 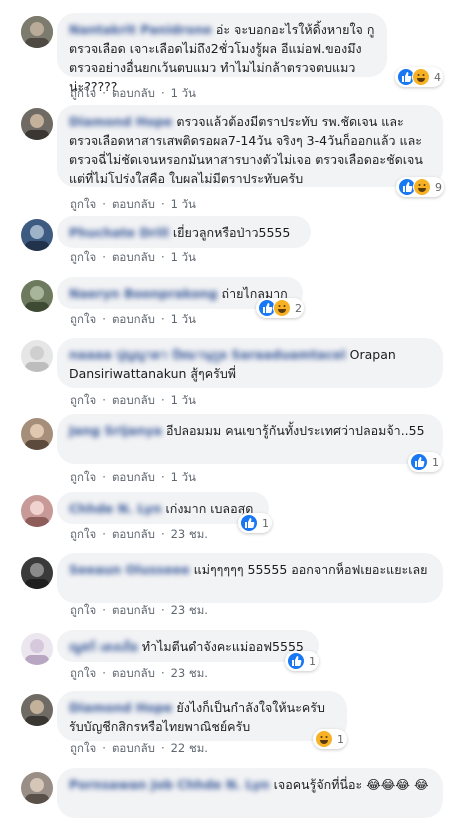 I want to click on comment-author: Chhde N. Lyn, so click(x=115, y=508).